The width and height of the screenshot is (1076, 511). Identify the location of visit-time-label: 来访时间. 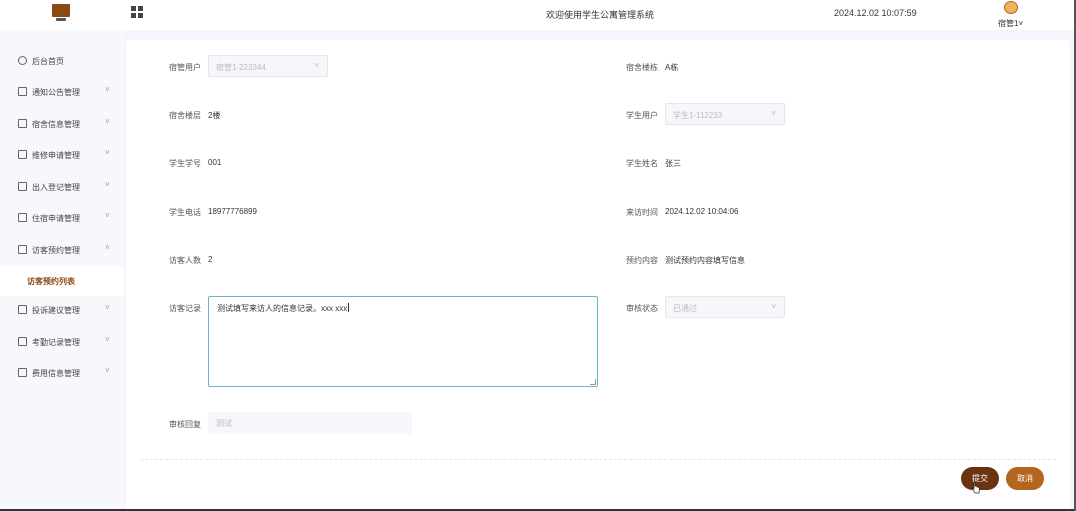
(642, 212).